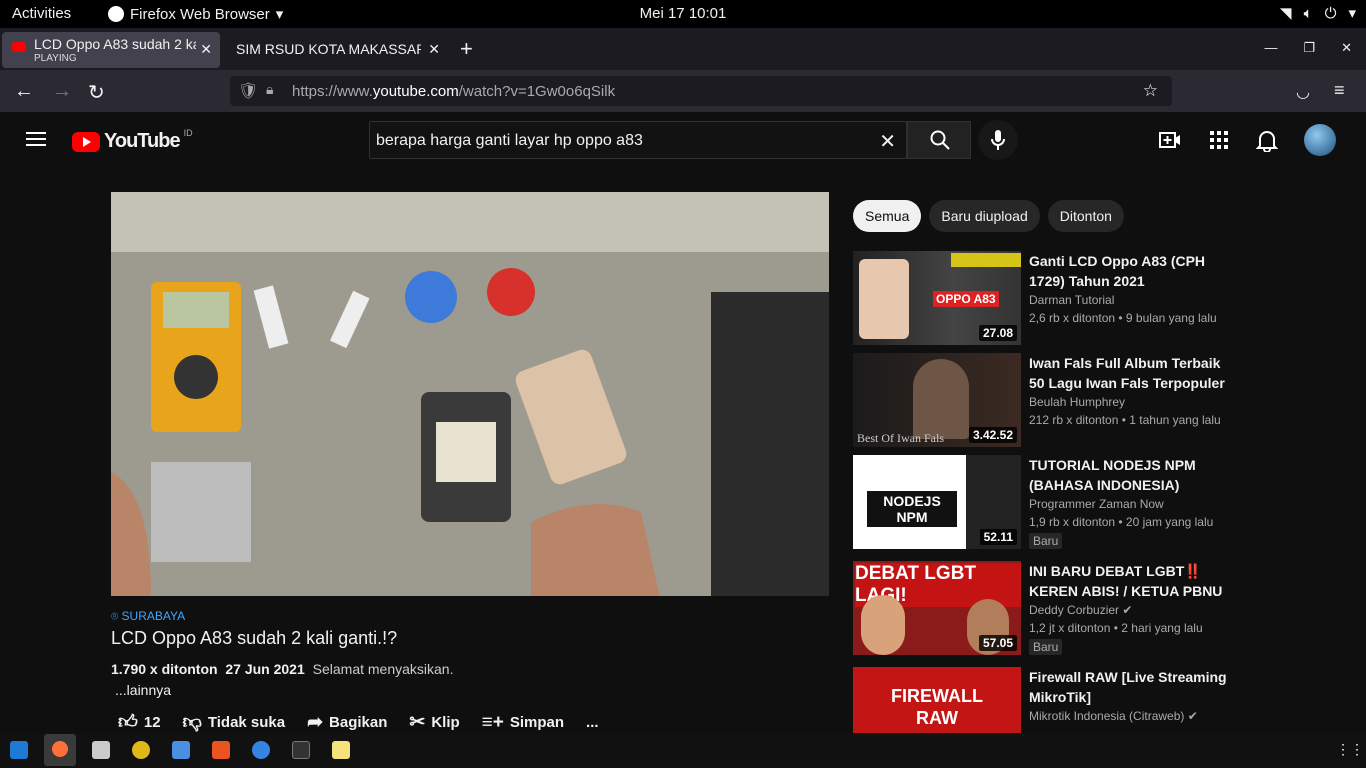  What do you see at coordinates (142, 141) in the screenshot?
I see `youtube-wordmark: YouTube` at bounding box center [142, 141].